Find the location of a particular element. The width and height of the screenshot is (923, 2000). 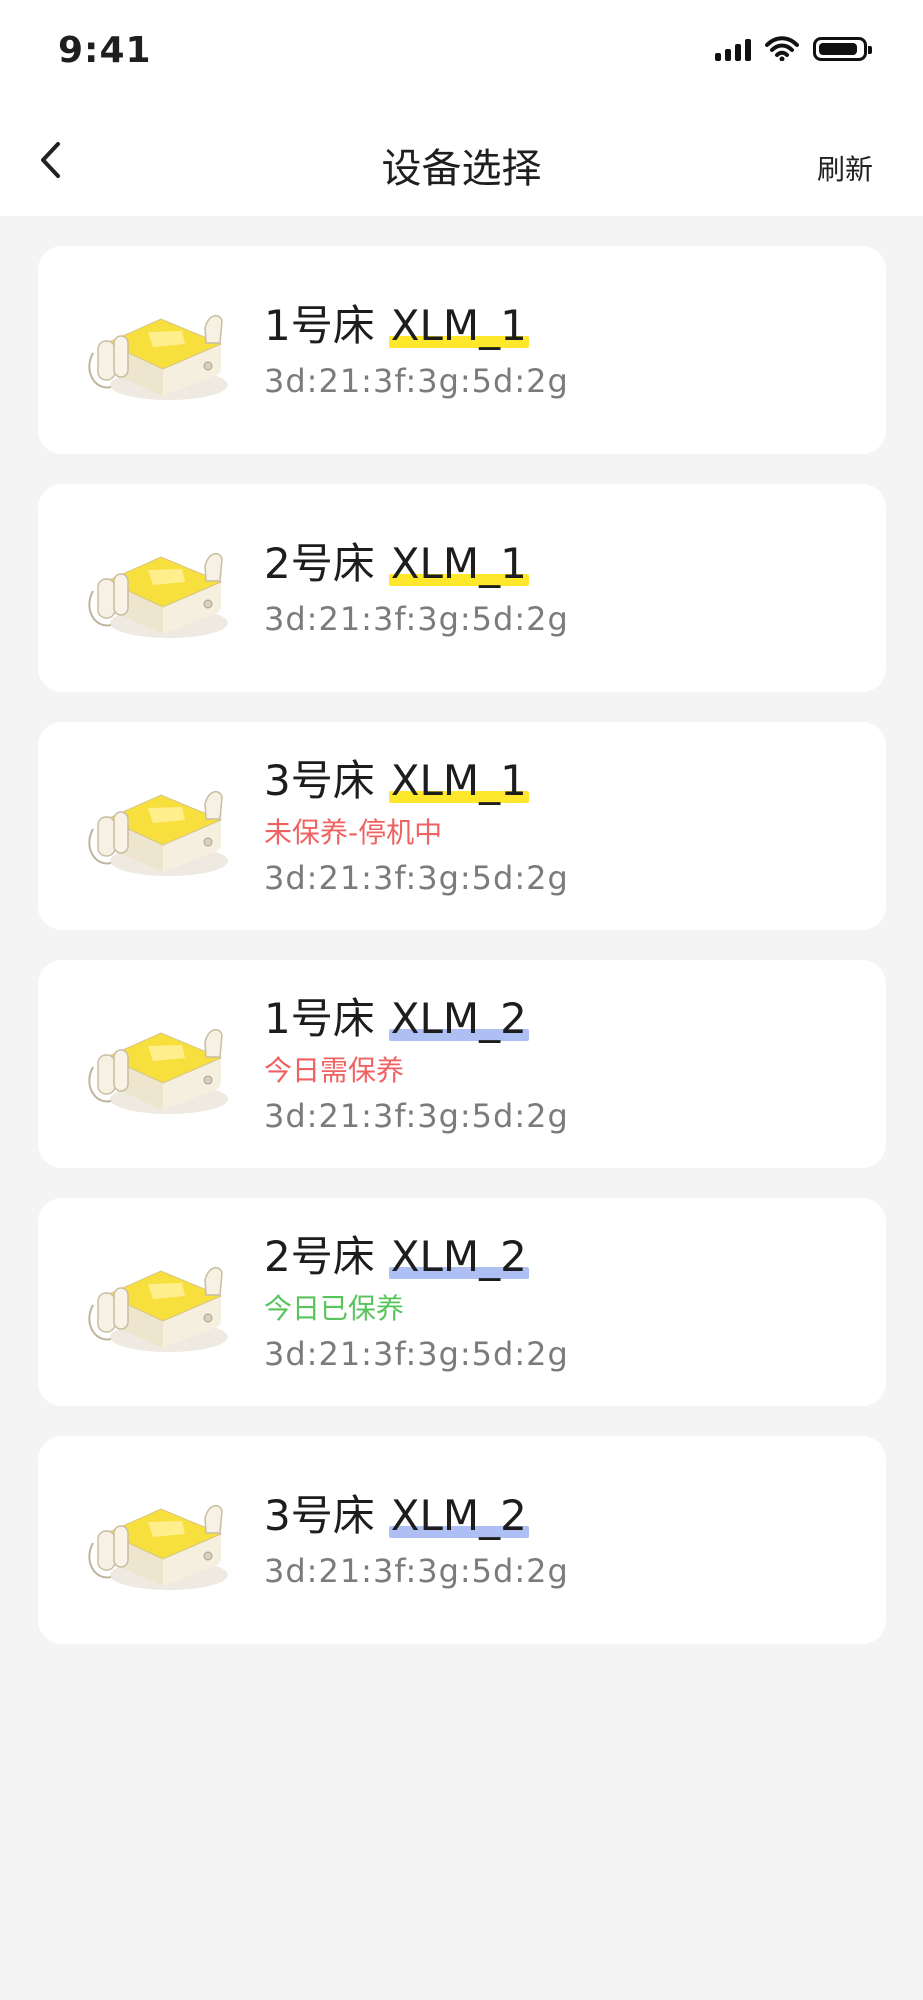

device-info: 3号床 XLM_1 未保养-停机中 3d:21:3f:3g:5d:2g is located at coordinates (544, 826).